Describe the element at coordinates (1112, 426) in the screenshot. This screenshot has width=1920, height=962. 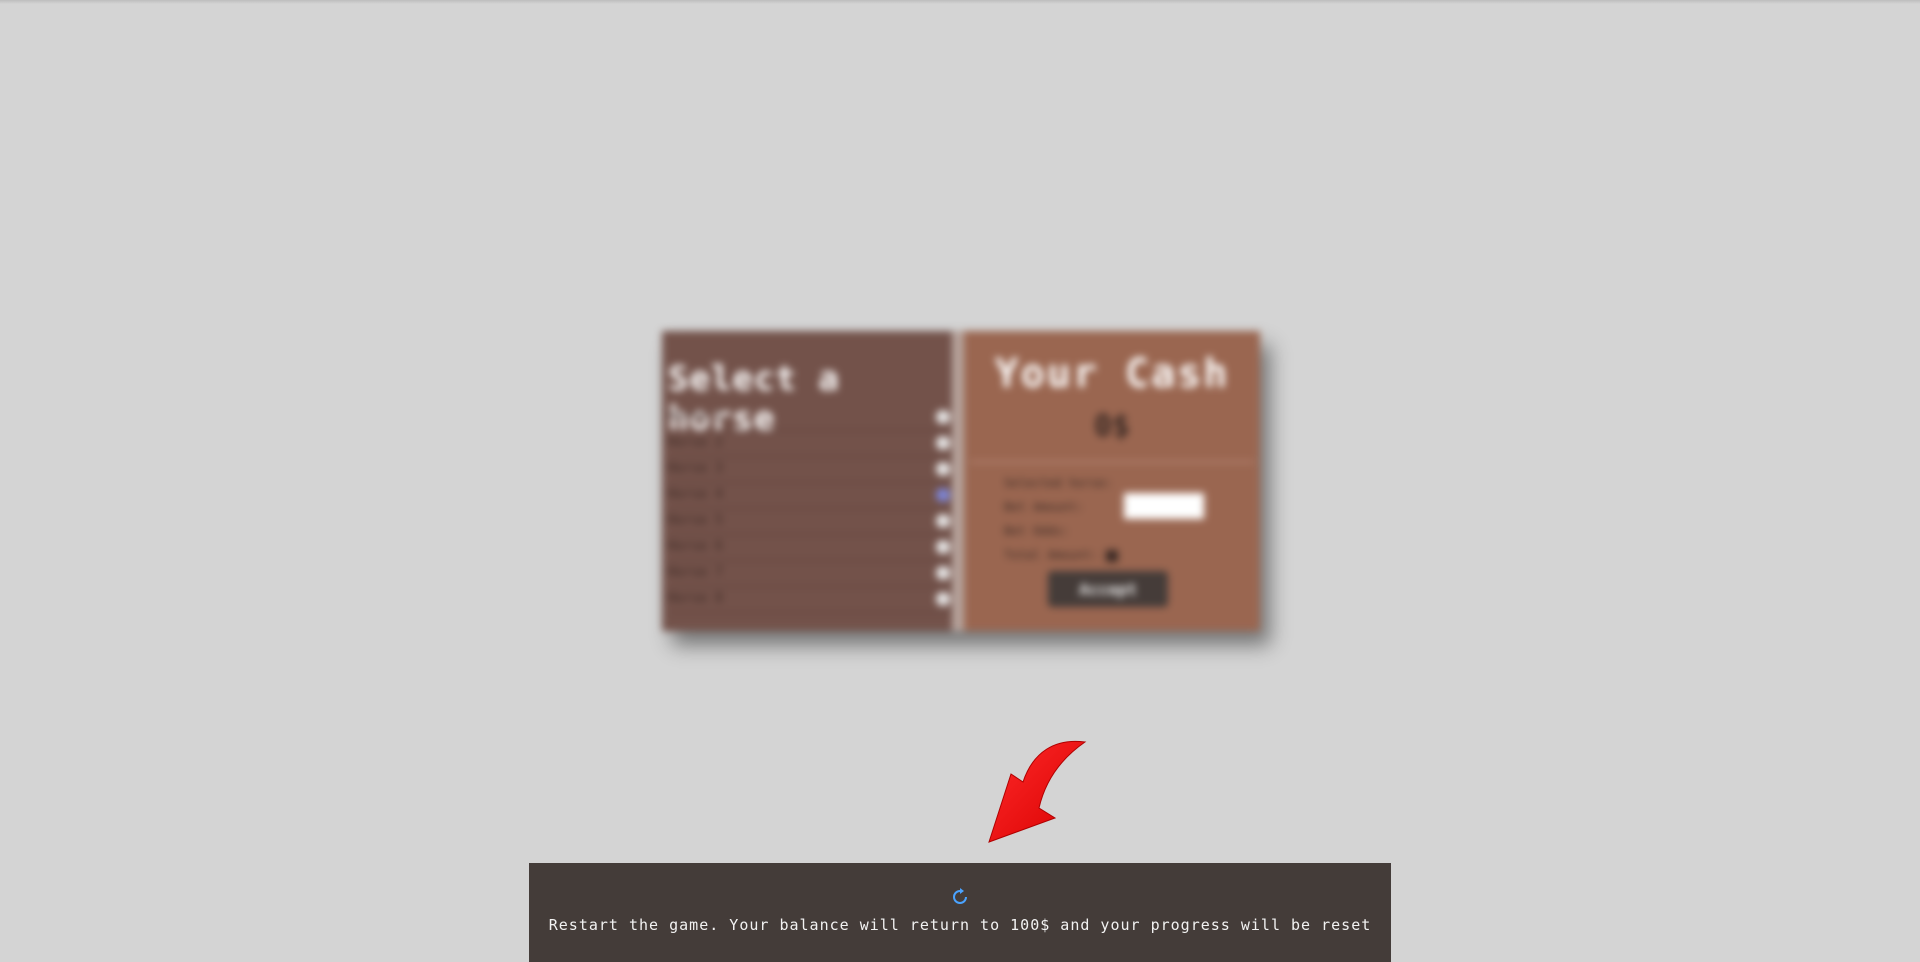
I see `cash-value: 0$` at that location.